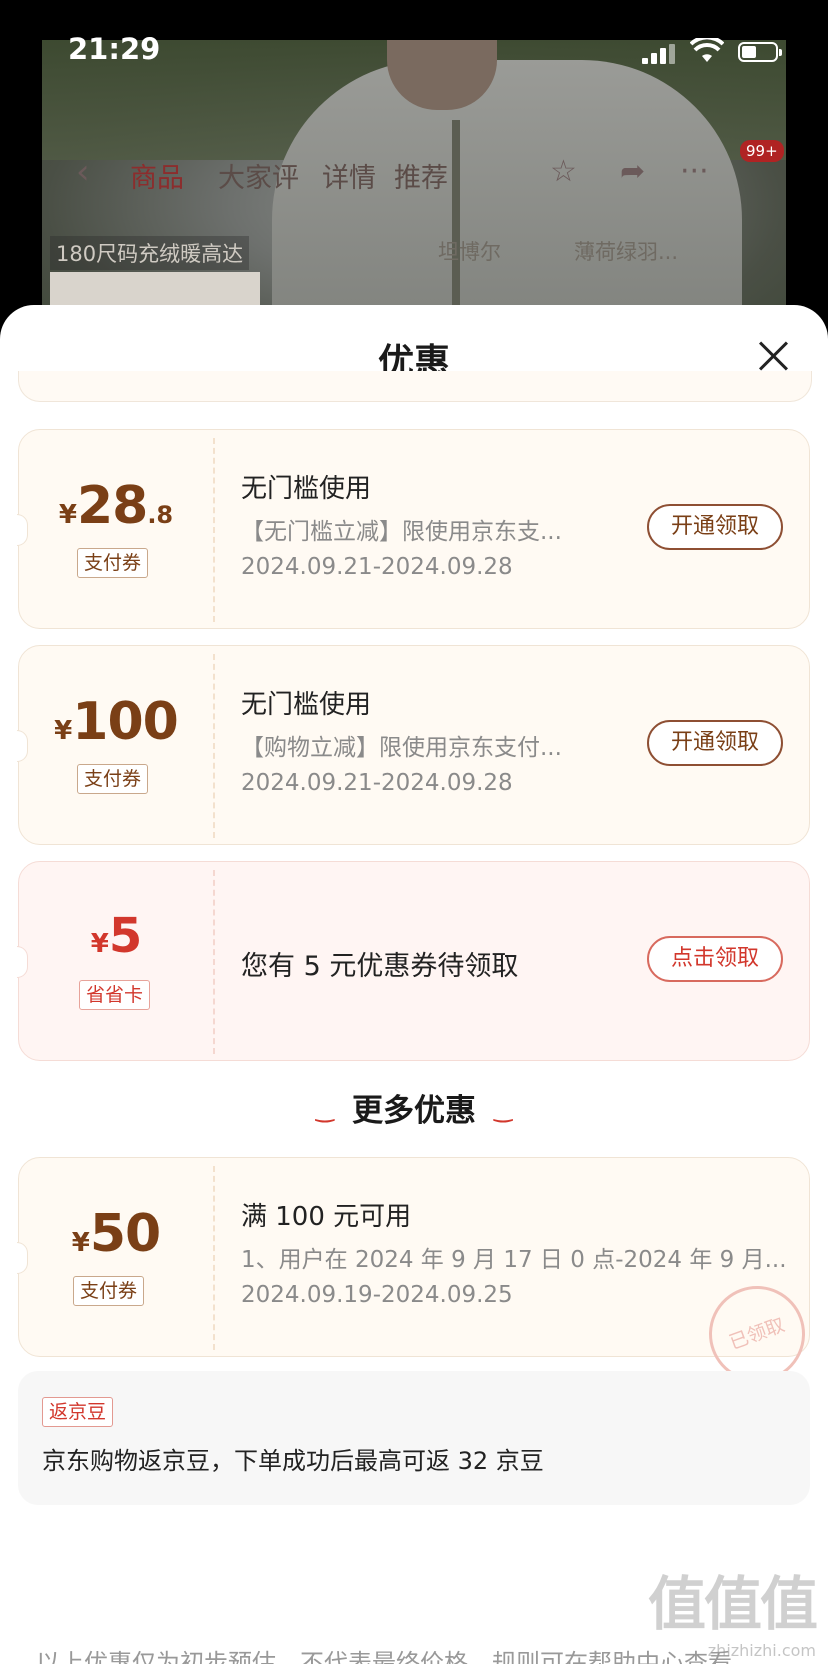 The height and width of the screenshot is (1664, 828). What do you see at coordinates (116, 1234) in the screenshot?
I see `coupon-amount: ¥50` at bounding box center [116, 1234].